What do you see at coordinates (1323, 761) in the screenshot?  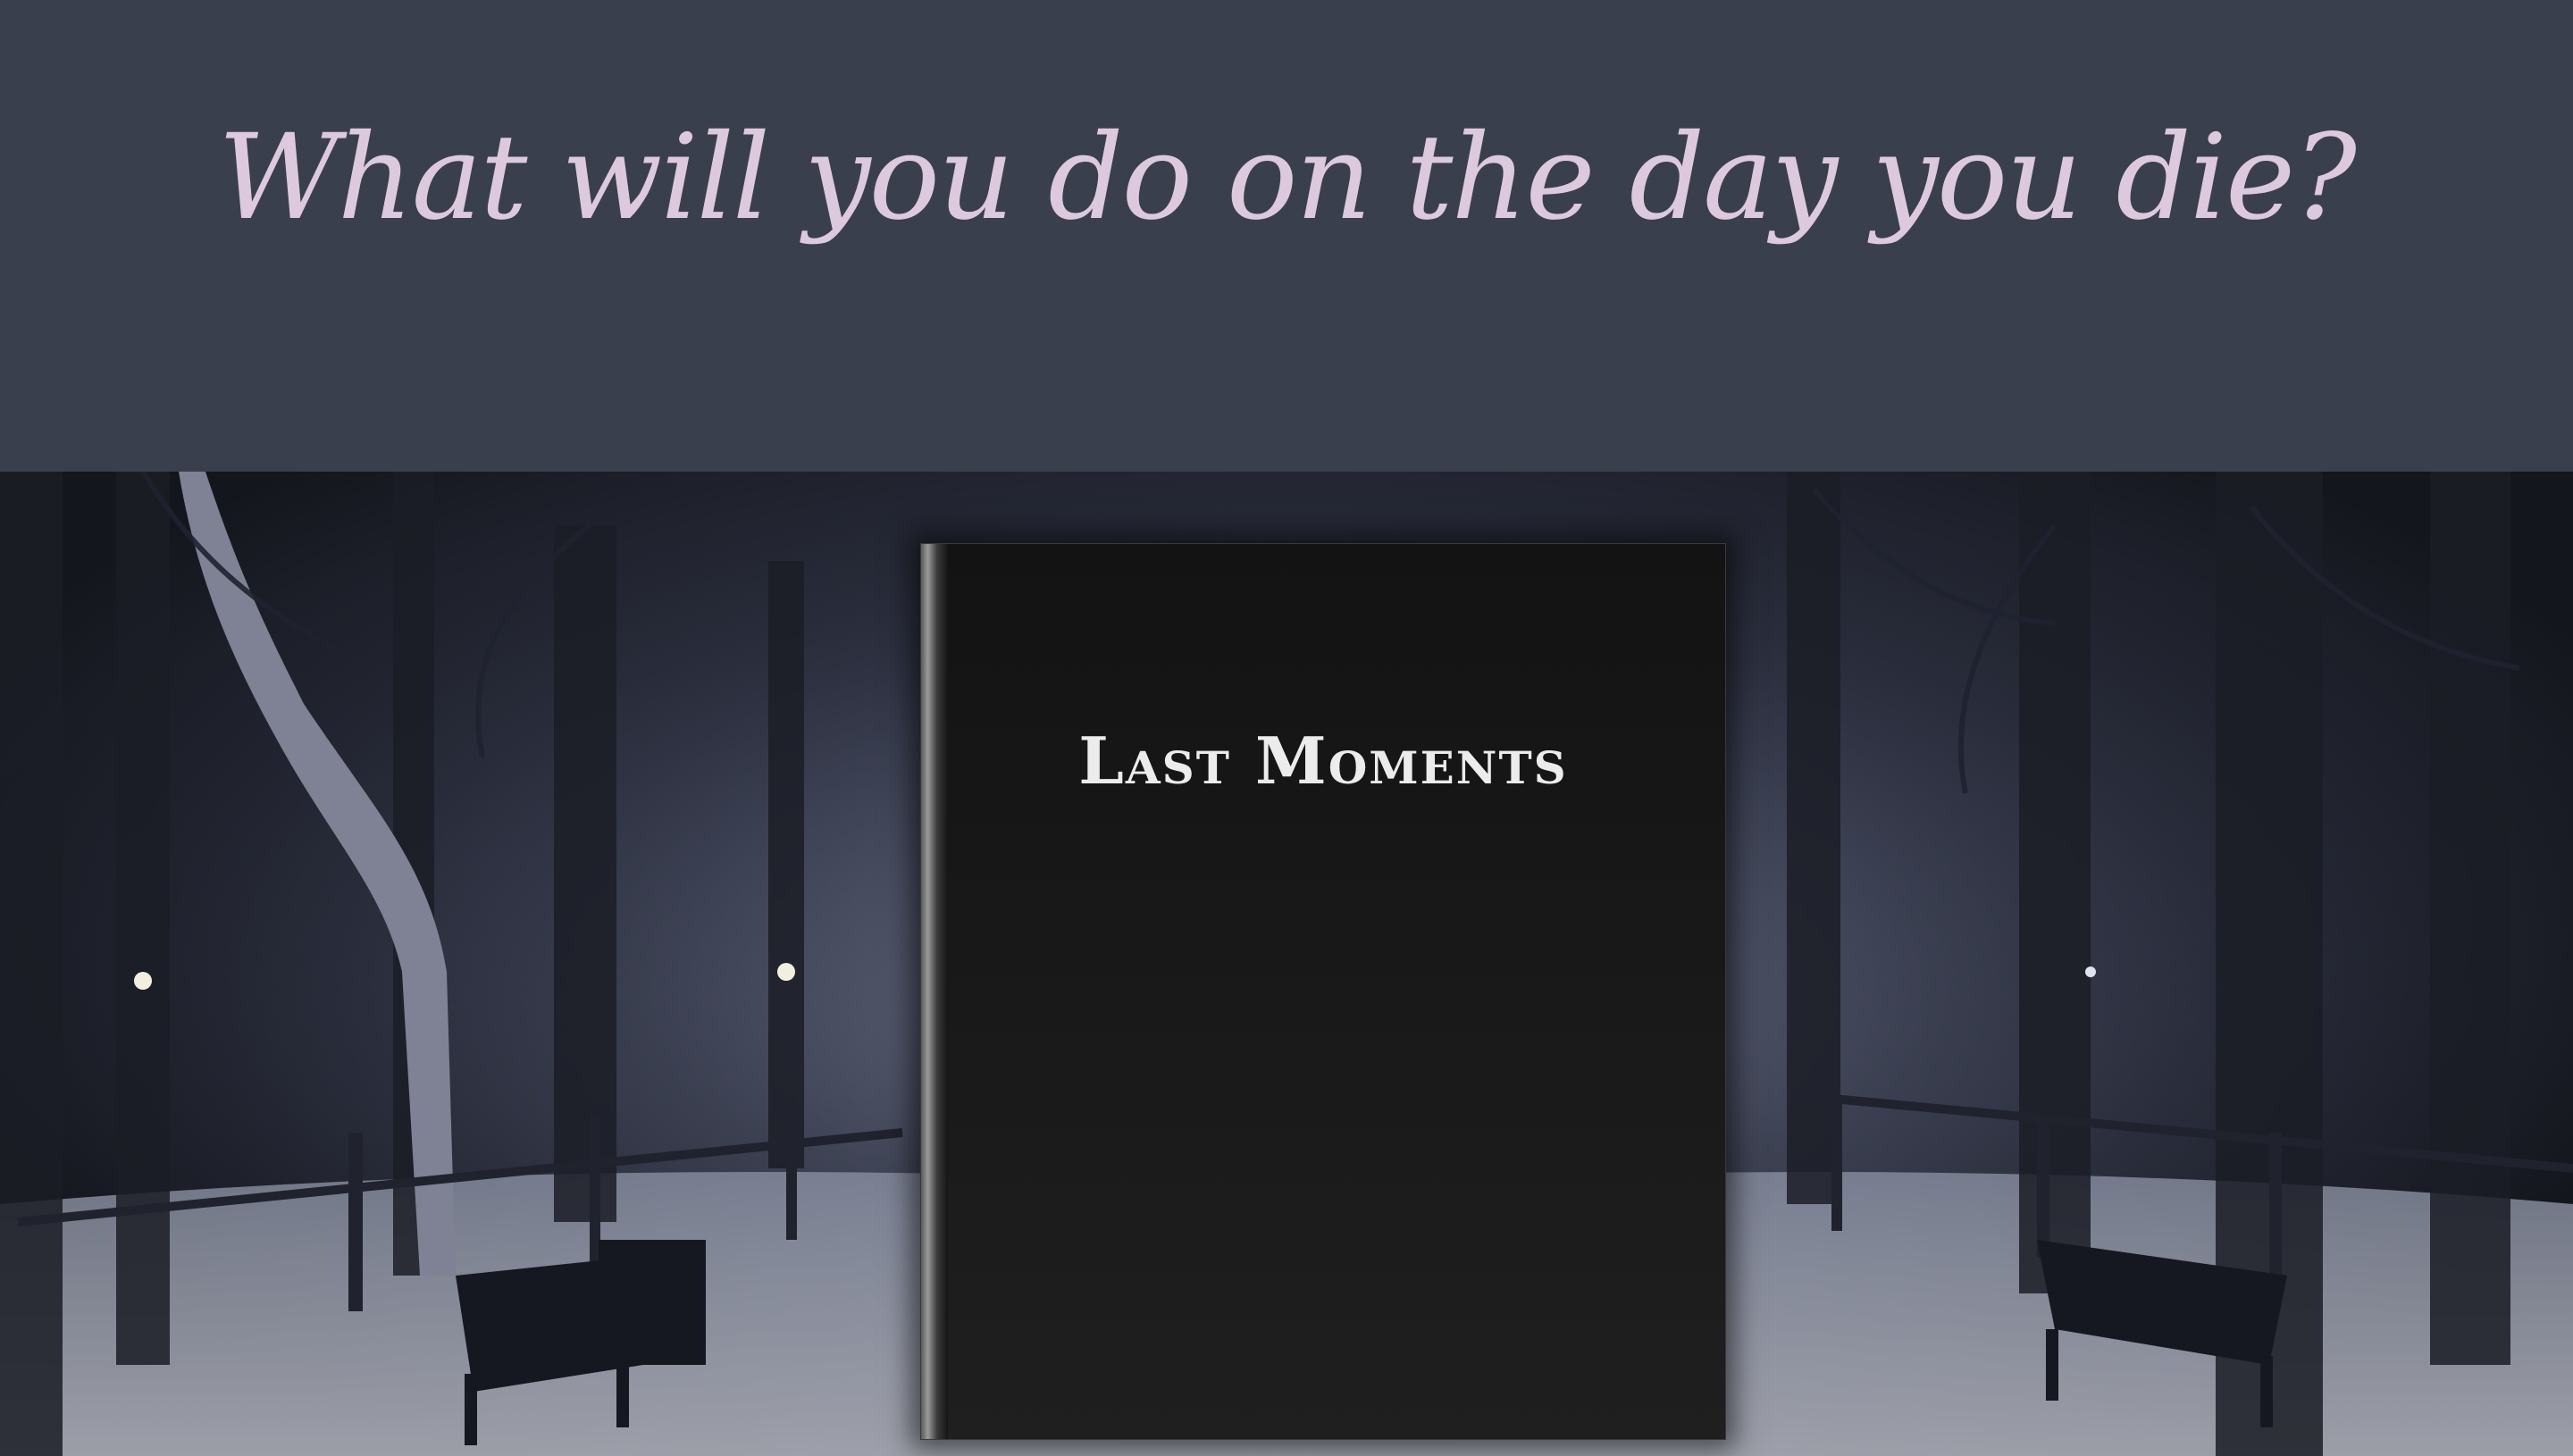 I see `book-title: Last Moments` at bounding box center [1323, 761].